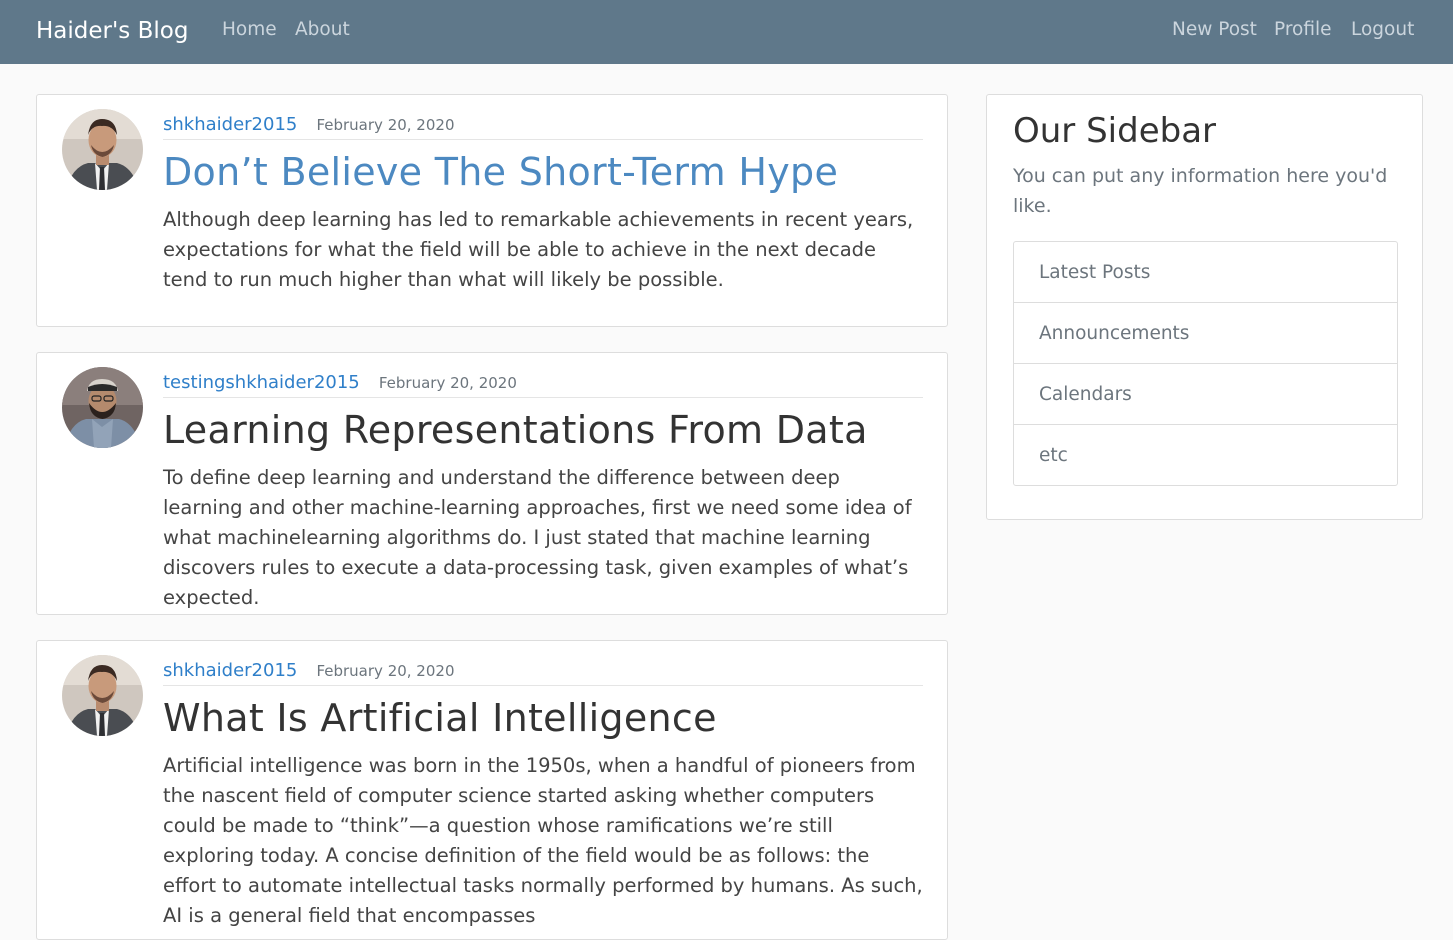 The image size is (1453, 940). Describe the element at coordinates (261, 382) in the screenshot. I see `author-link: testingshkhaider2015` at that location.